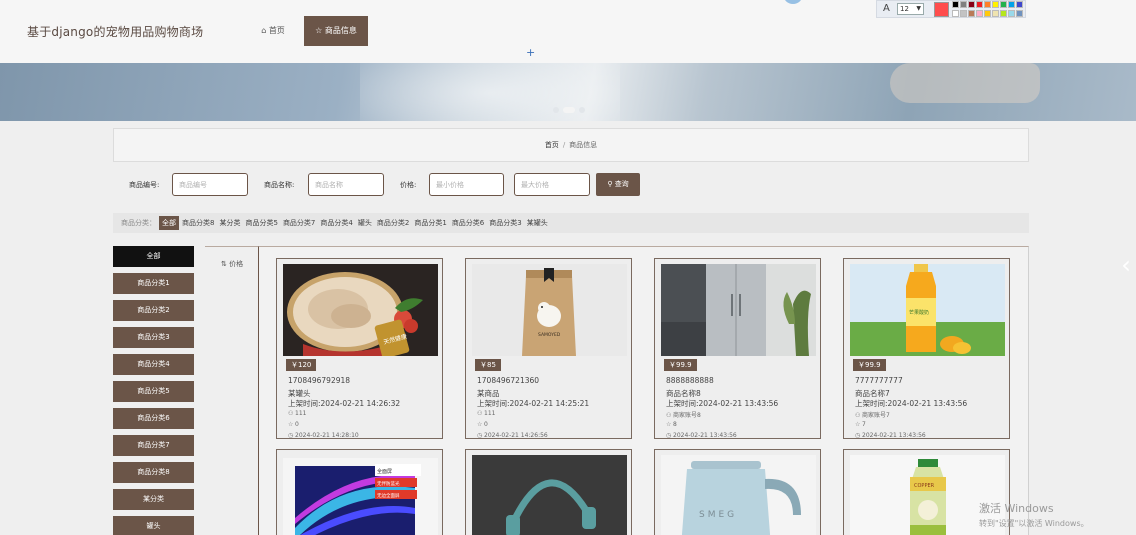 The image size is (1136, 535). Describe the element at coordinates (610, 184) in the screenshot. I see `search-icon: ⚲` at that location.